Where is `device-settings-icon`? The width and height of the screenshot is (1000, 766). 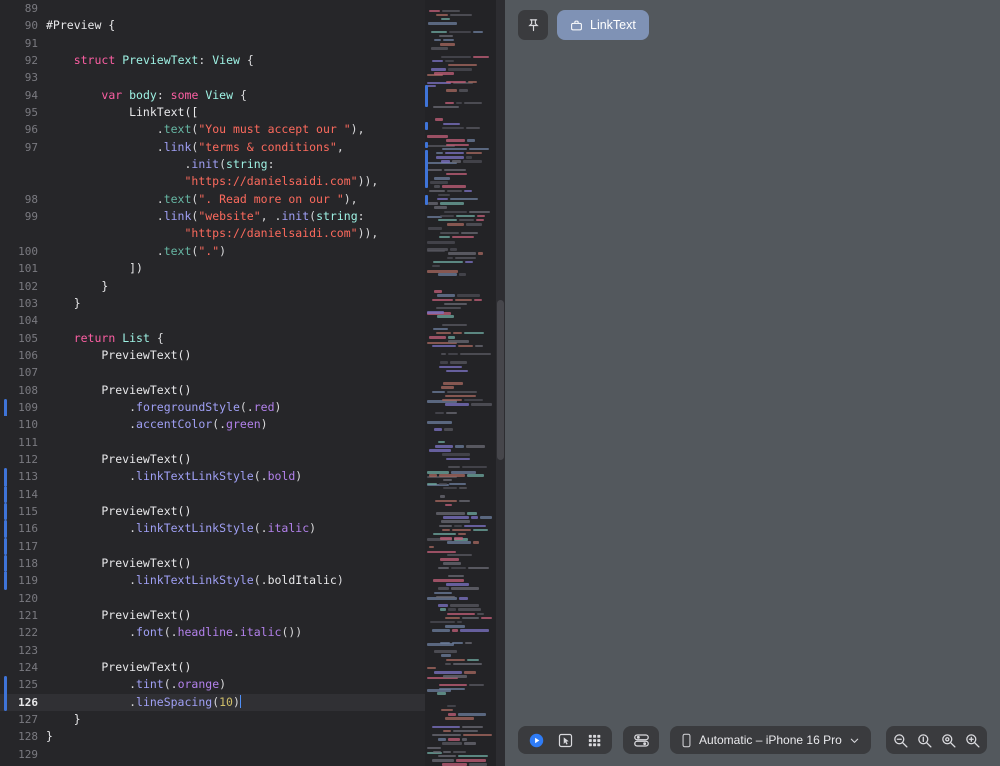
device-settings-icon is located at coordinates (641, 740).